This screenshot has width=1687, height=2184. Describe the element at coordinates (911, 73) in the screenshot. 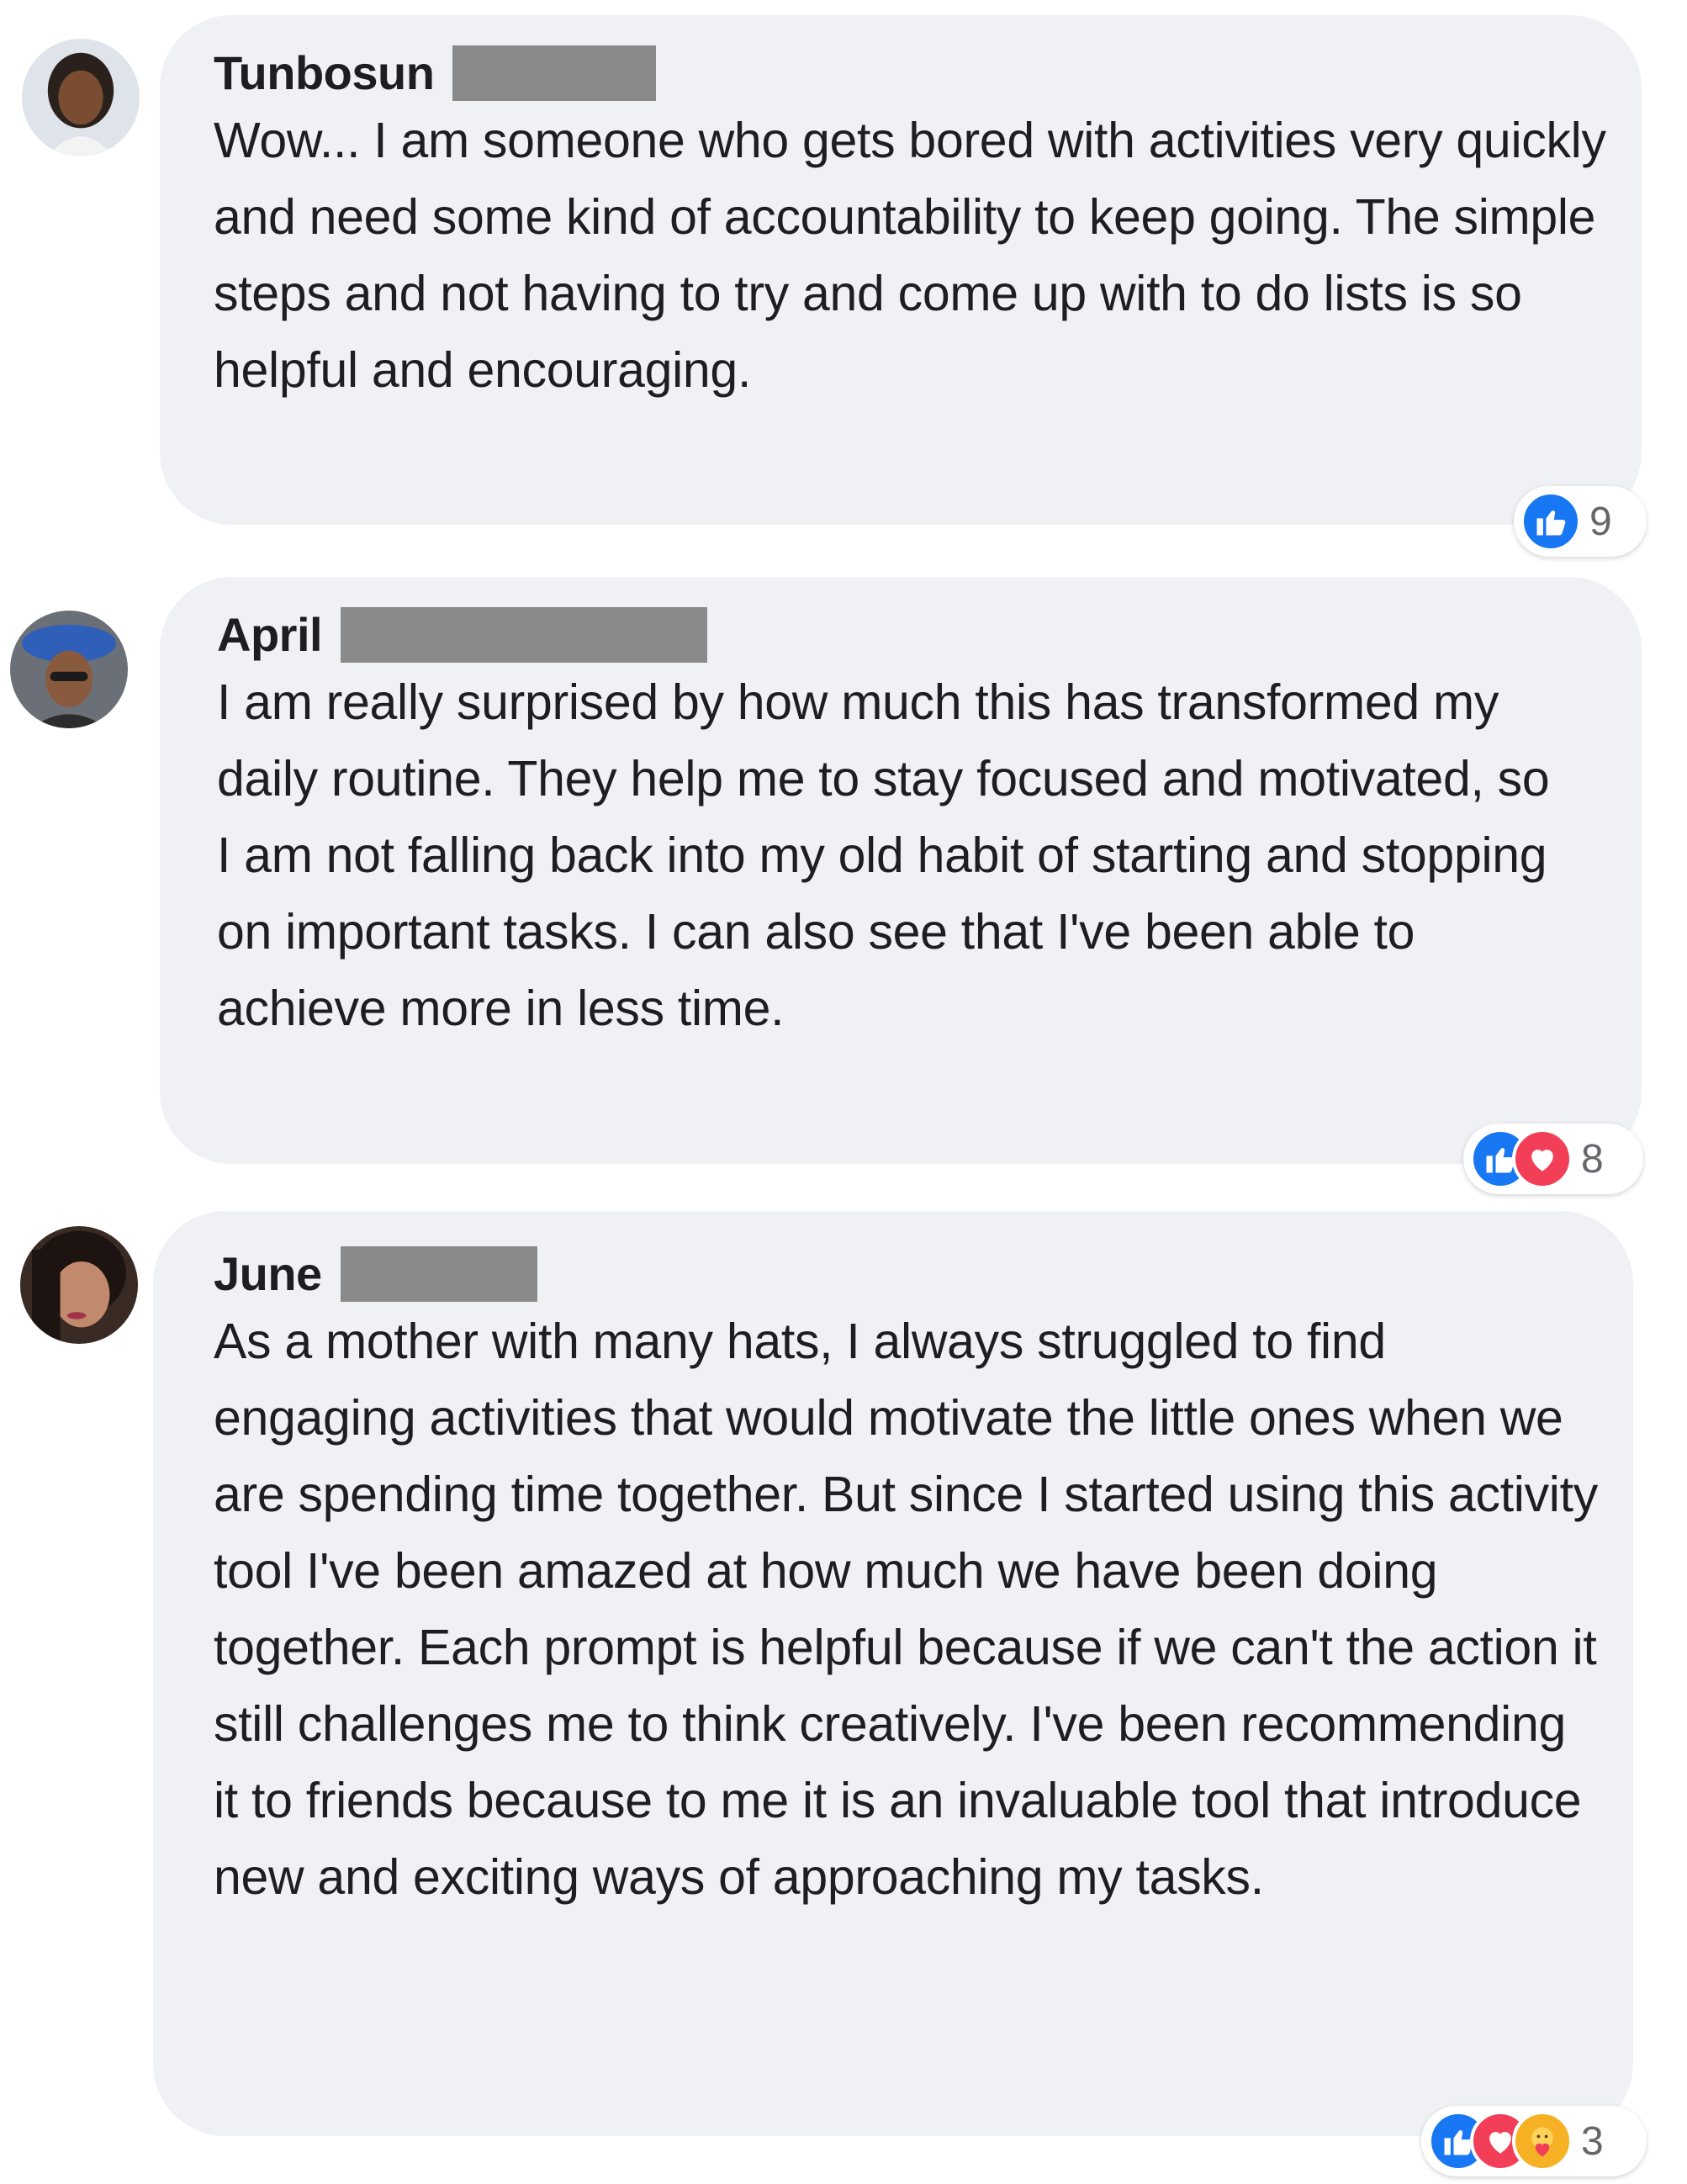

I see `comment-author-row: Tunbosun` at that location.